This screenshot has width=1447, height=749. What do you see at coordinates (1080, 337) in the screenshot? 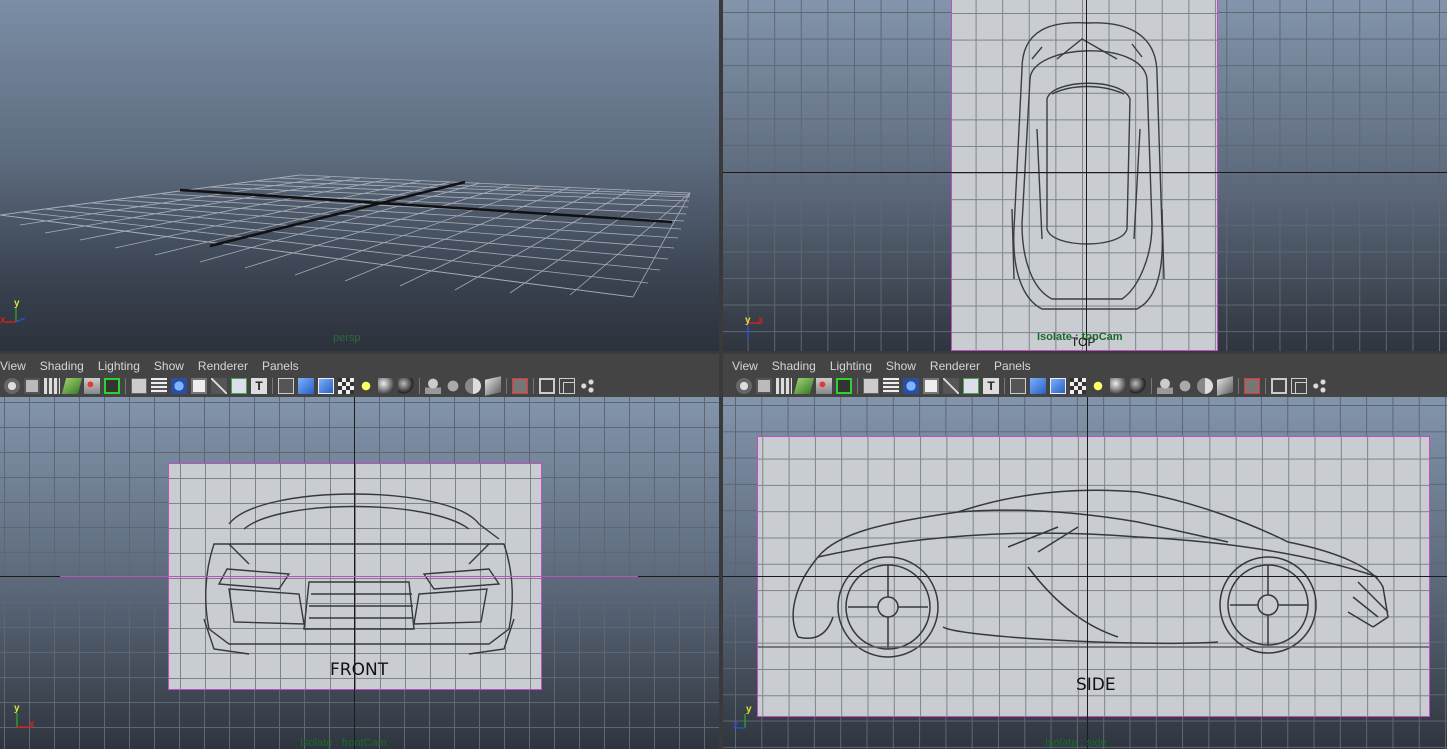
I see `camera-name-label: Isolate : topCam` at bounding box center [1080, 337].